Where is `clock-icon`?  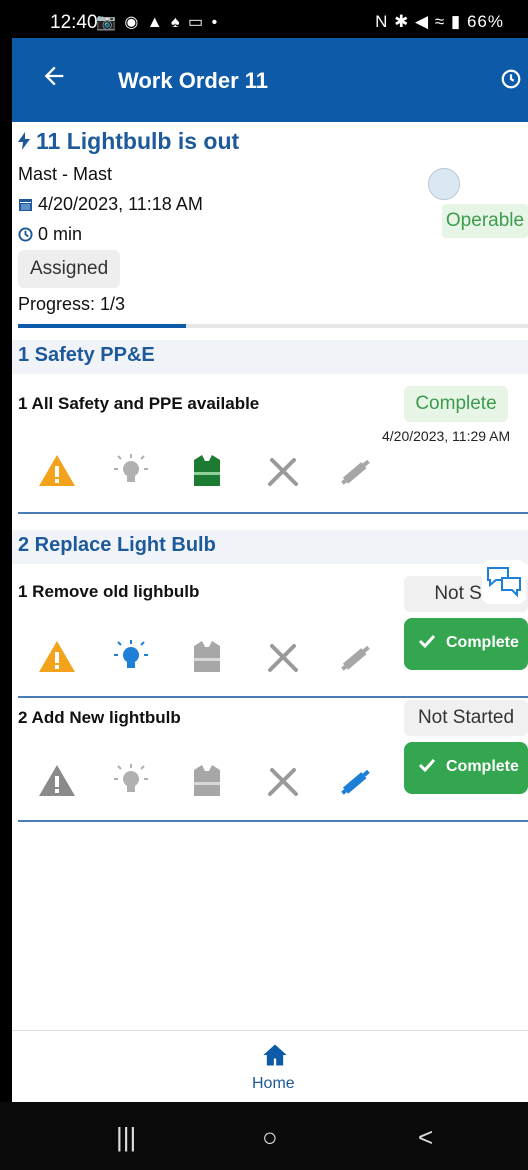 clock-icon is located at coordinates (511, 79).